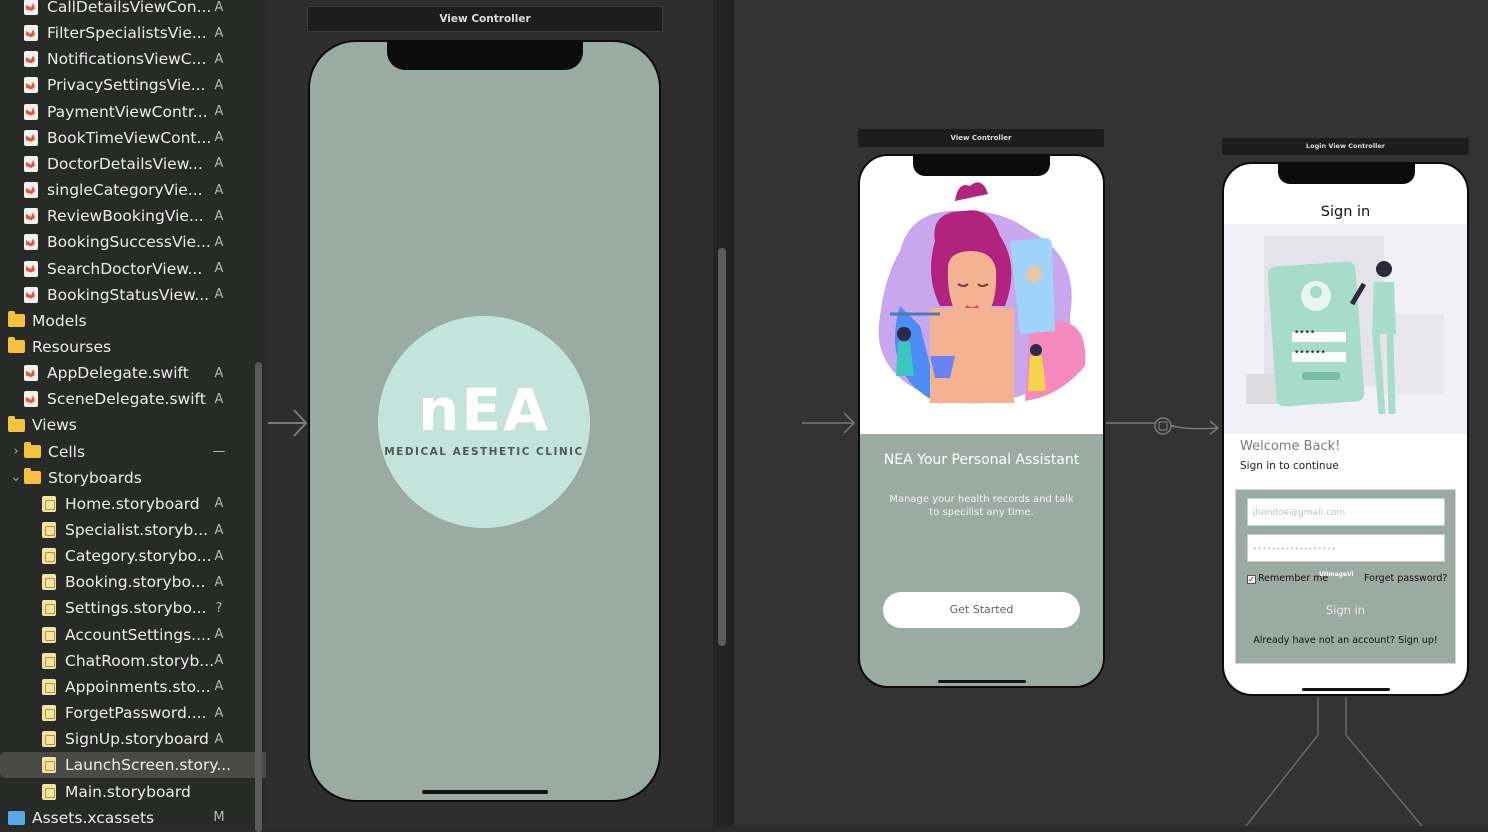 The image size is (1488, 832). What do you see at coordinates (133, 635) in the screenshot?
I see `navigator-row: AccountSettings.... A` at bounding box center [133, 635].